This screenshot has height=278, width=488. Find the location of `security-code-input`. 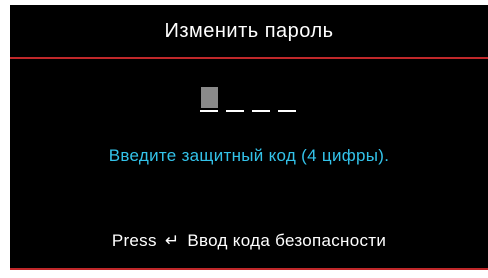

security-code-input is located at coordinates (248, 99).